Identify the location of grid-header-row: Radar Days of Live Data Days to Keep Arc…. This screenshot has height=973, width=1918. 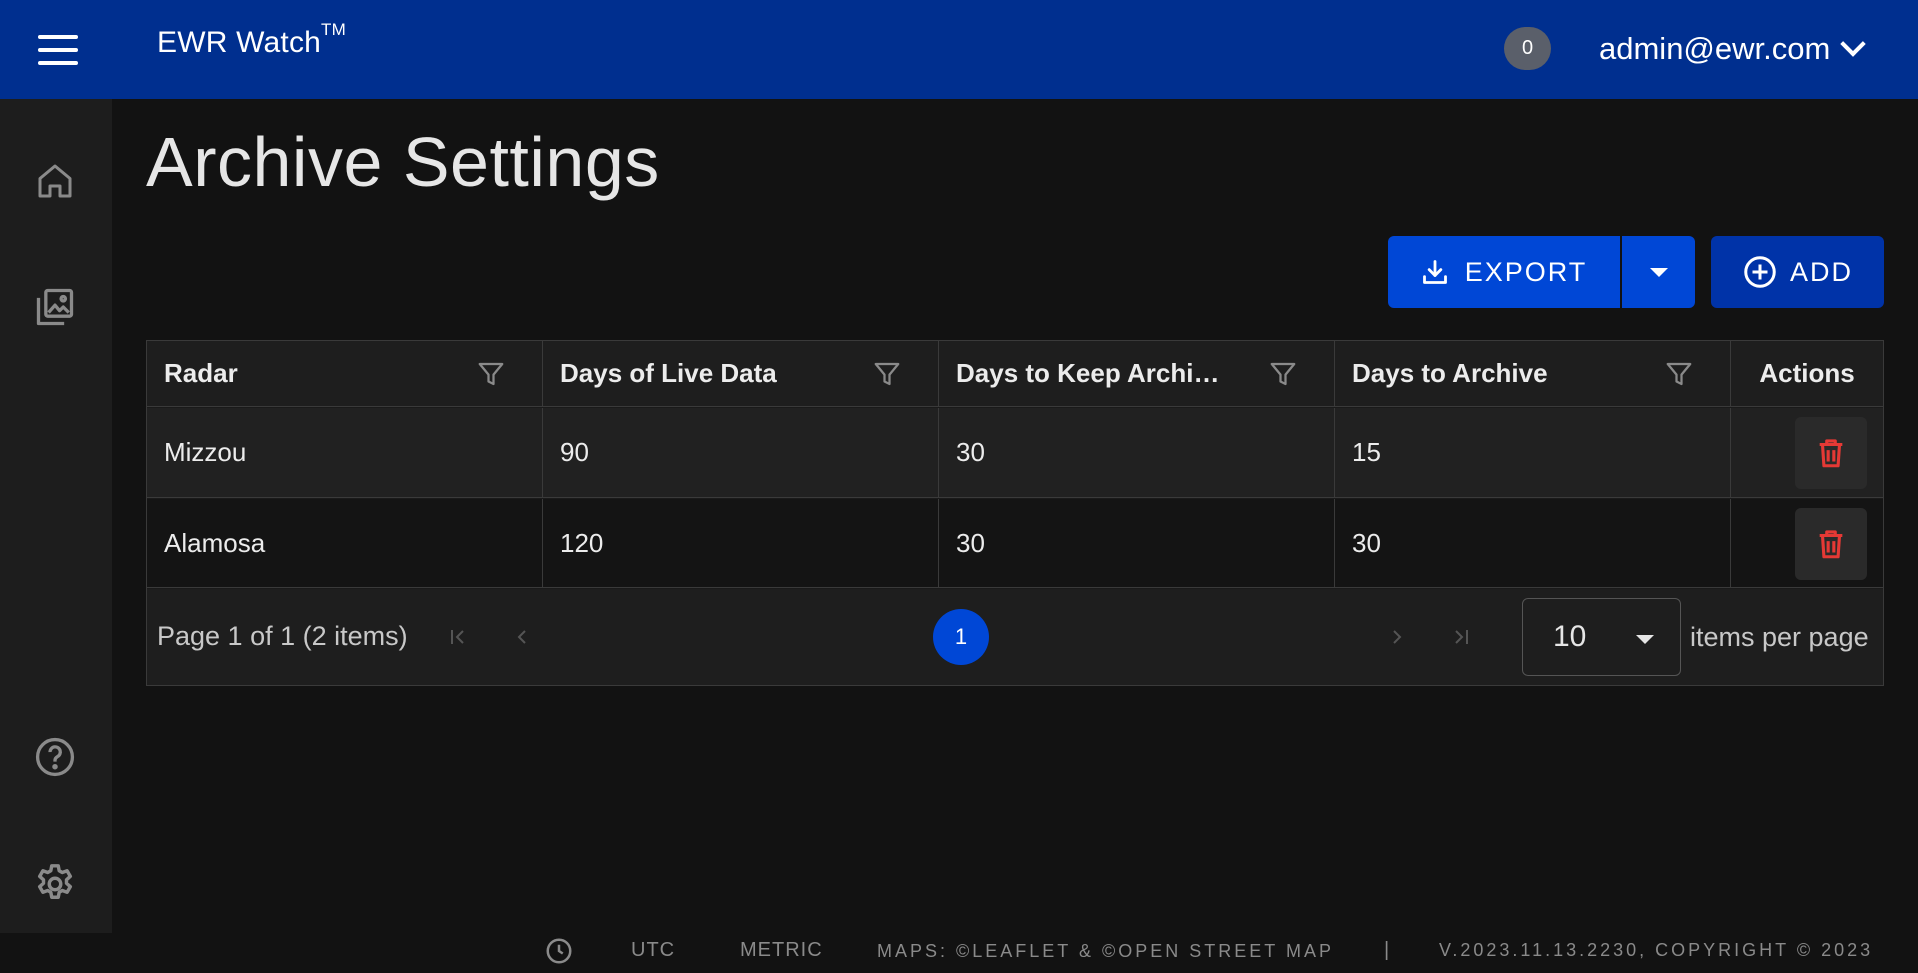
(1015, 374).